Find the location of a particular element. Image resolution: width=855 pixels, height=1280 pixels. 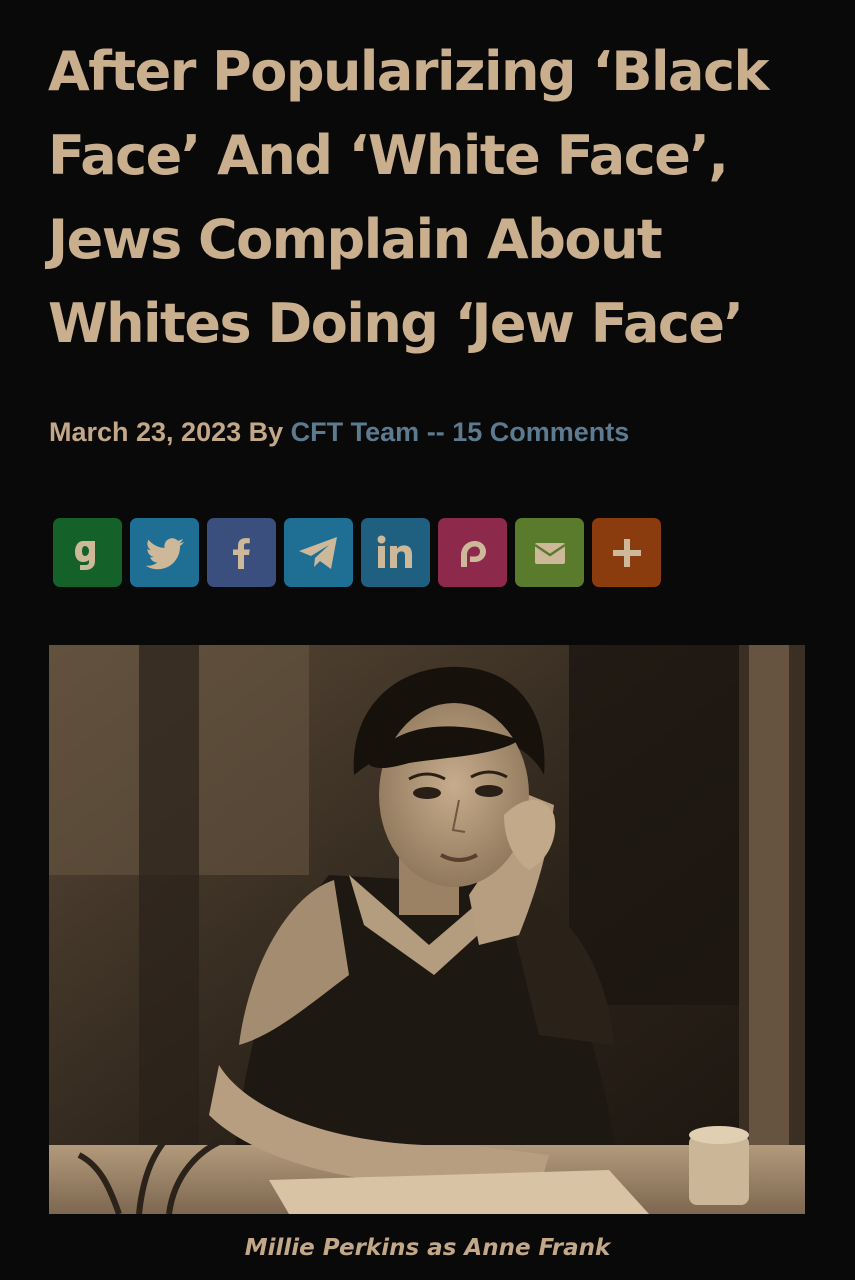

email-icon is located at coordinates (550, 553).